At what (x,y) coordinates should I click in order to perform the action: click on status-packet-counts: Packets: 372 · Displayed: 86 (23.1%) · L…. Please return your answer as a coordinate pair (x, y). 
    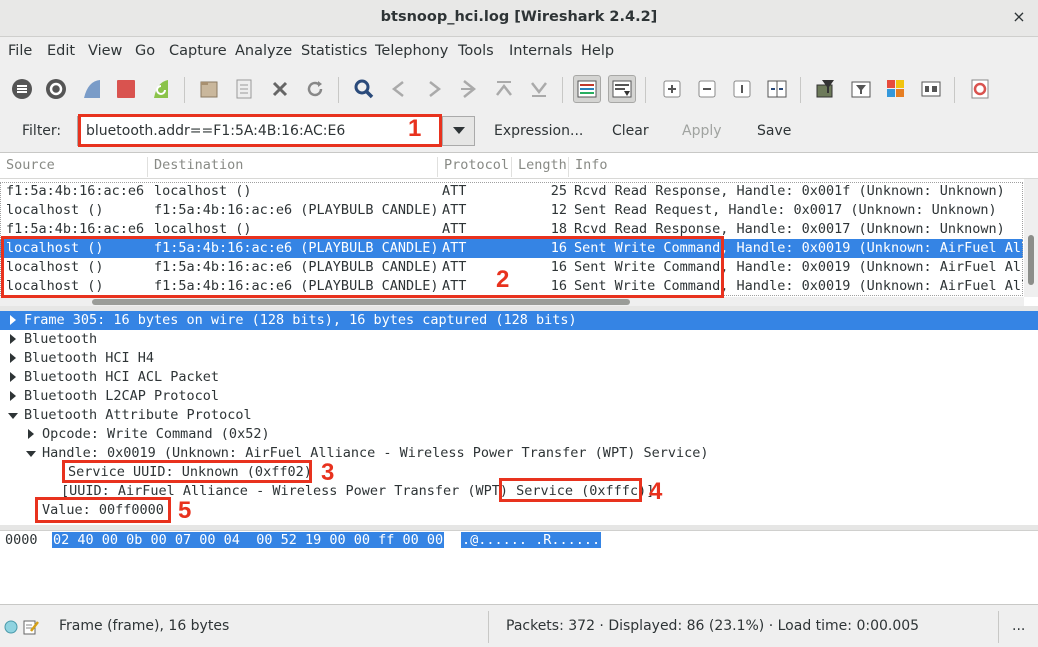
    Looking at the image, I should click on (713, 626).